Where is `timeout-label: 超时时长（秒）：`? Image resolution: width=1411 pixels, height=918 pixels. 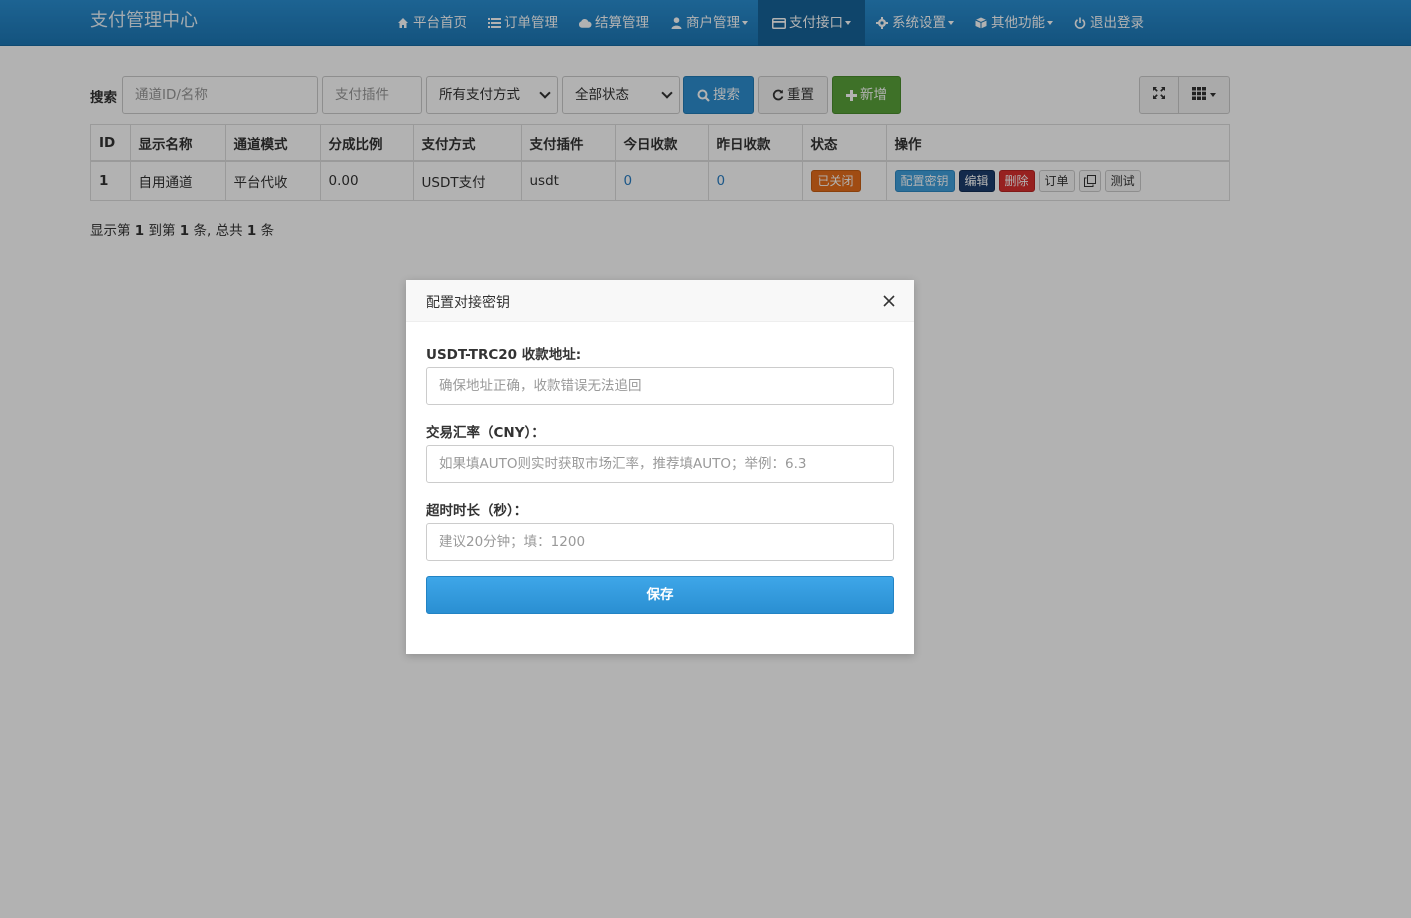 timeout-label: 超时时长（秒）： is located at coordinates (477, 511).